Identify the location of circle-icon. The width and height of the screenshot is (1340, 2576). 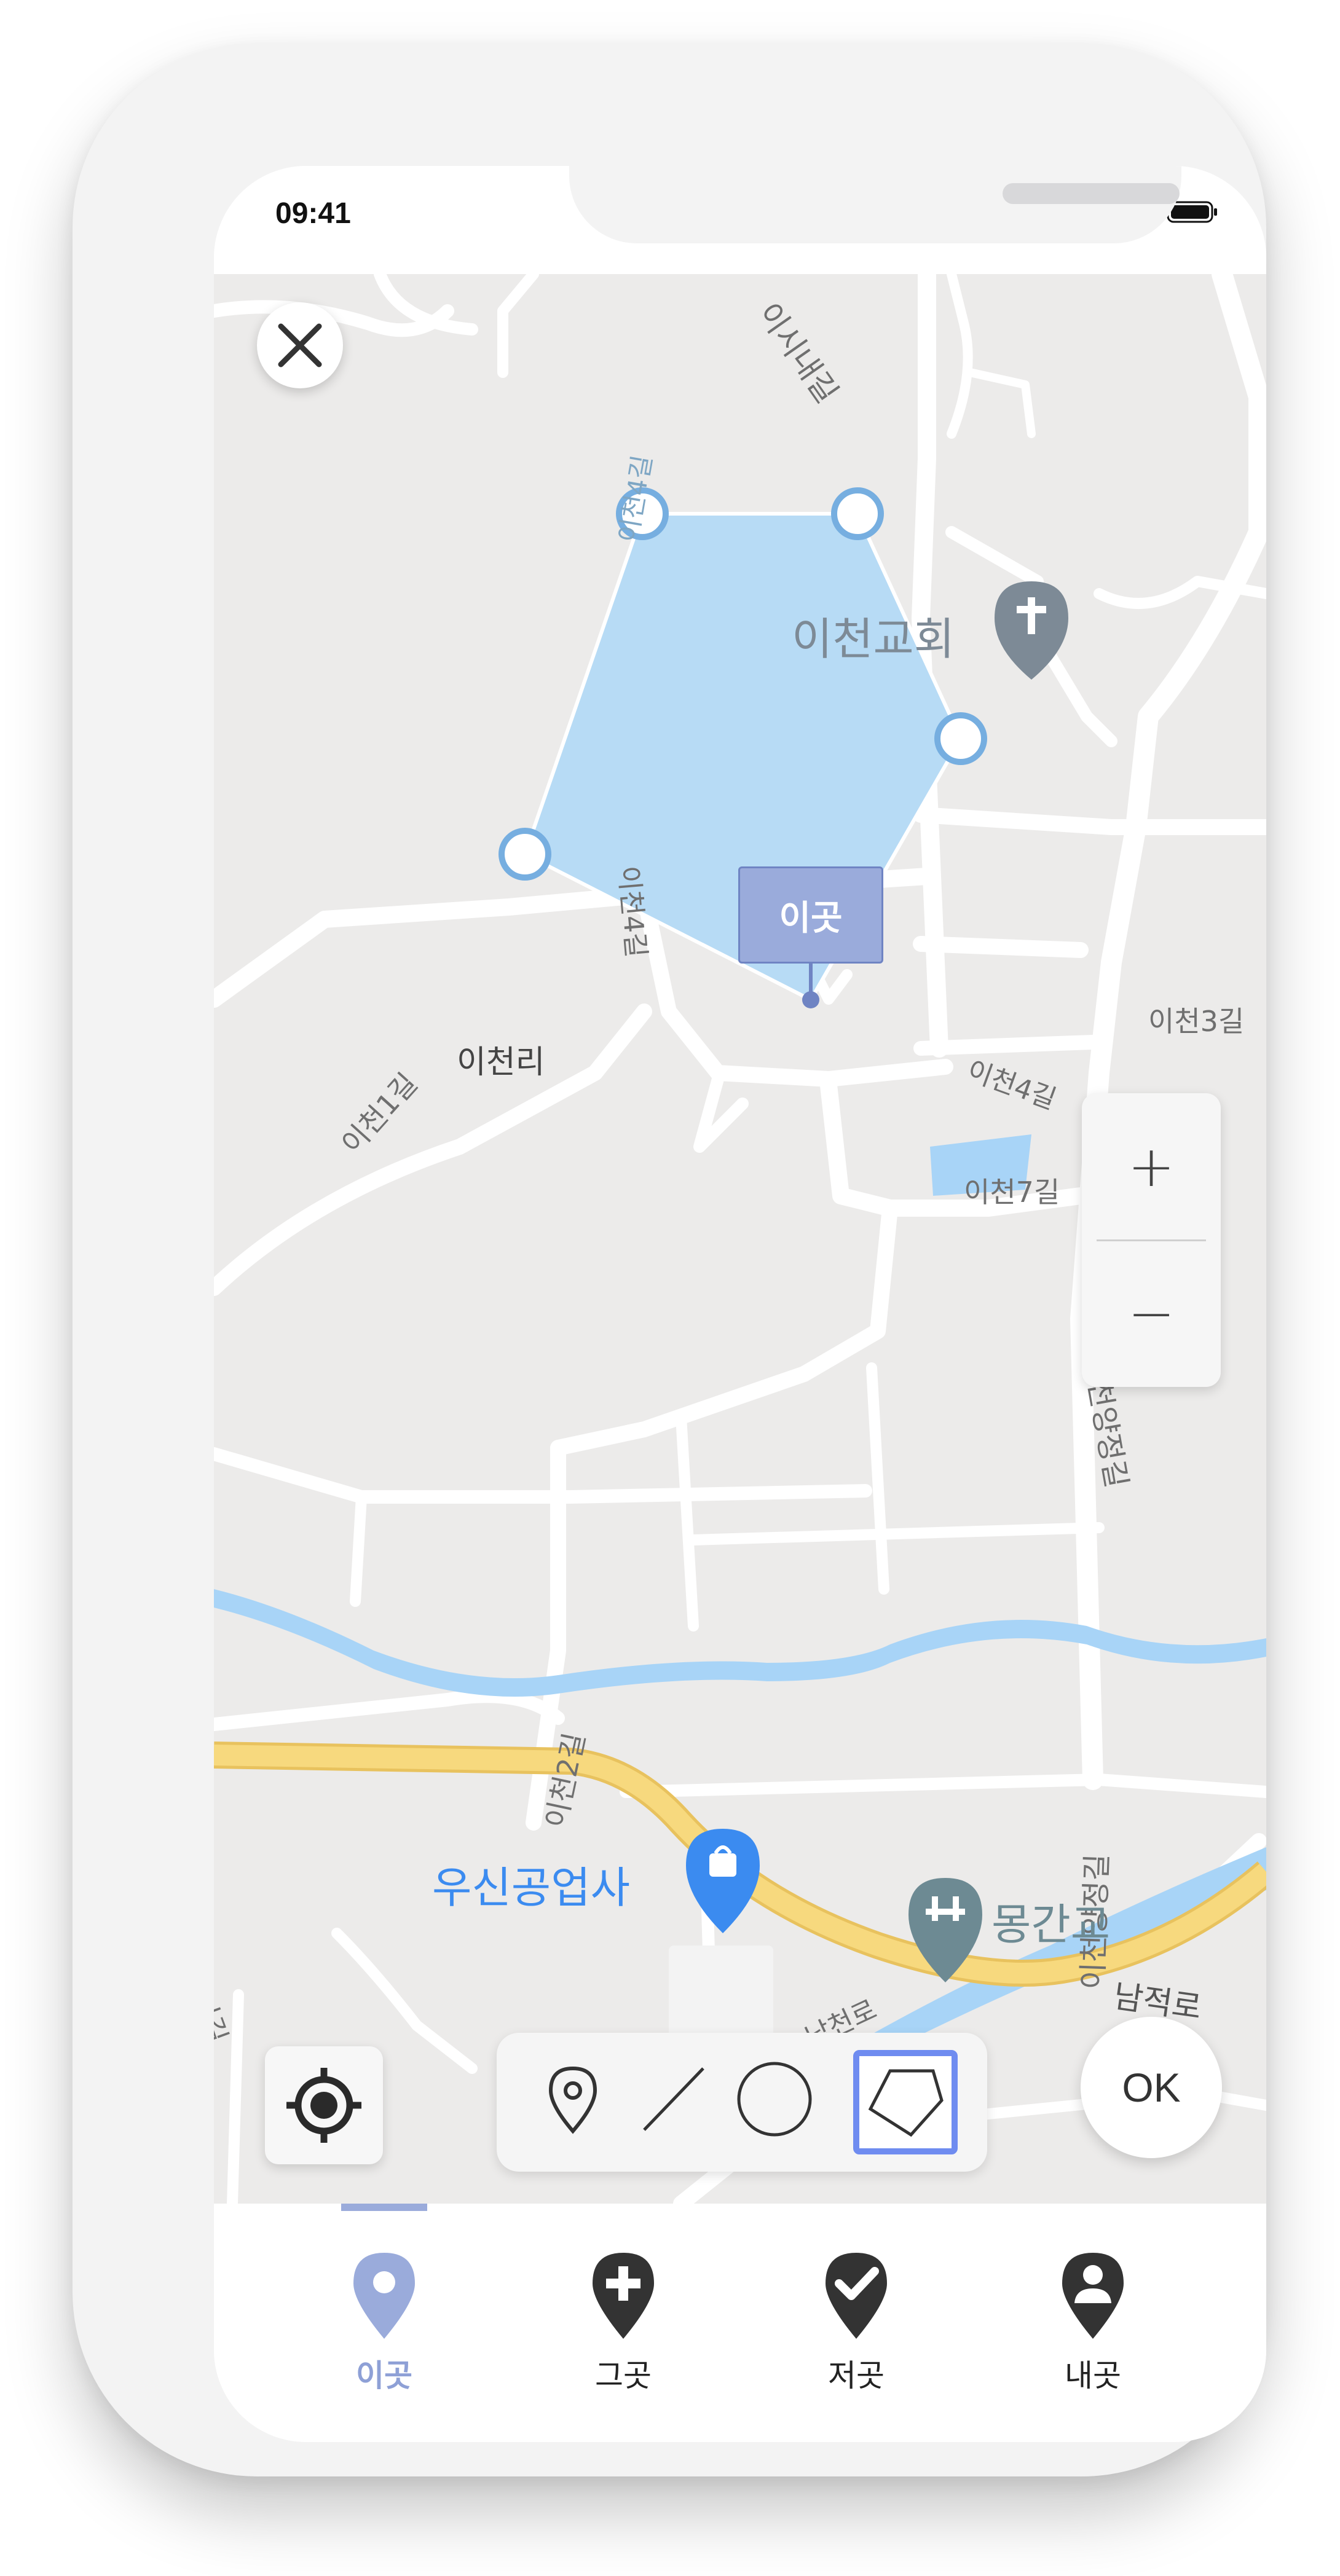
(774, 2099).